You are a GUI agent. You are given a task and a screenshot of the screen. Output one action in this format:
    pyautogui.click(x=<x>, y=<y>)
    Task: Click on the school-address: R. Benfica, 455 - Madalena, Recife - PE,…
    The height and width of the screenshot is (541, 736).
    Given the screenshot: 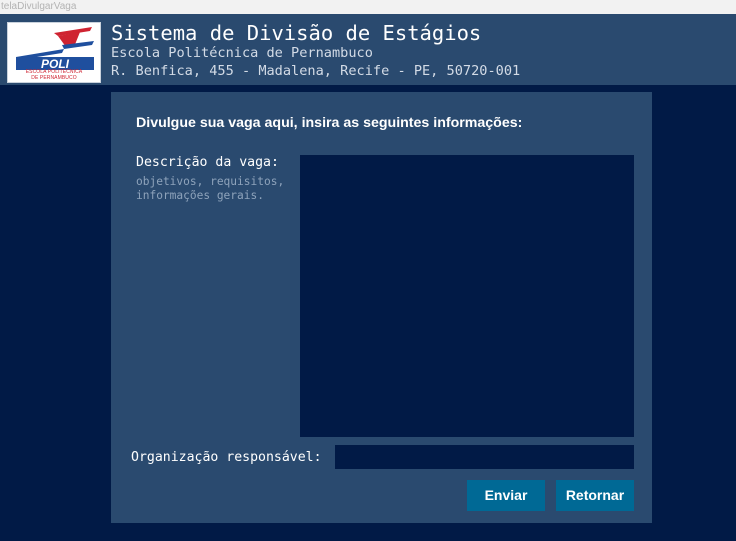 What is the action you would take?
    pyautogui.click(x=316, y=71)
    